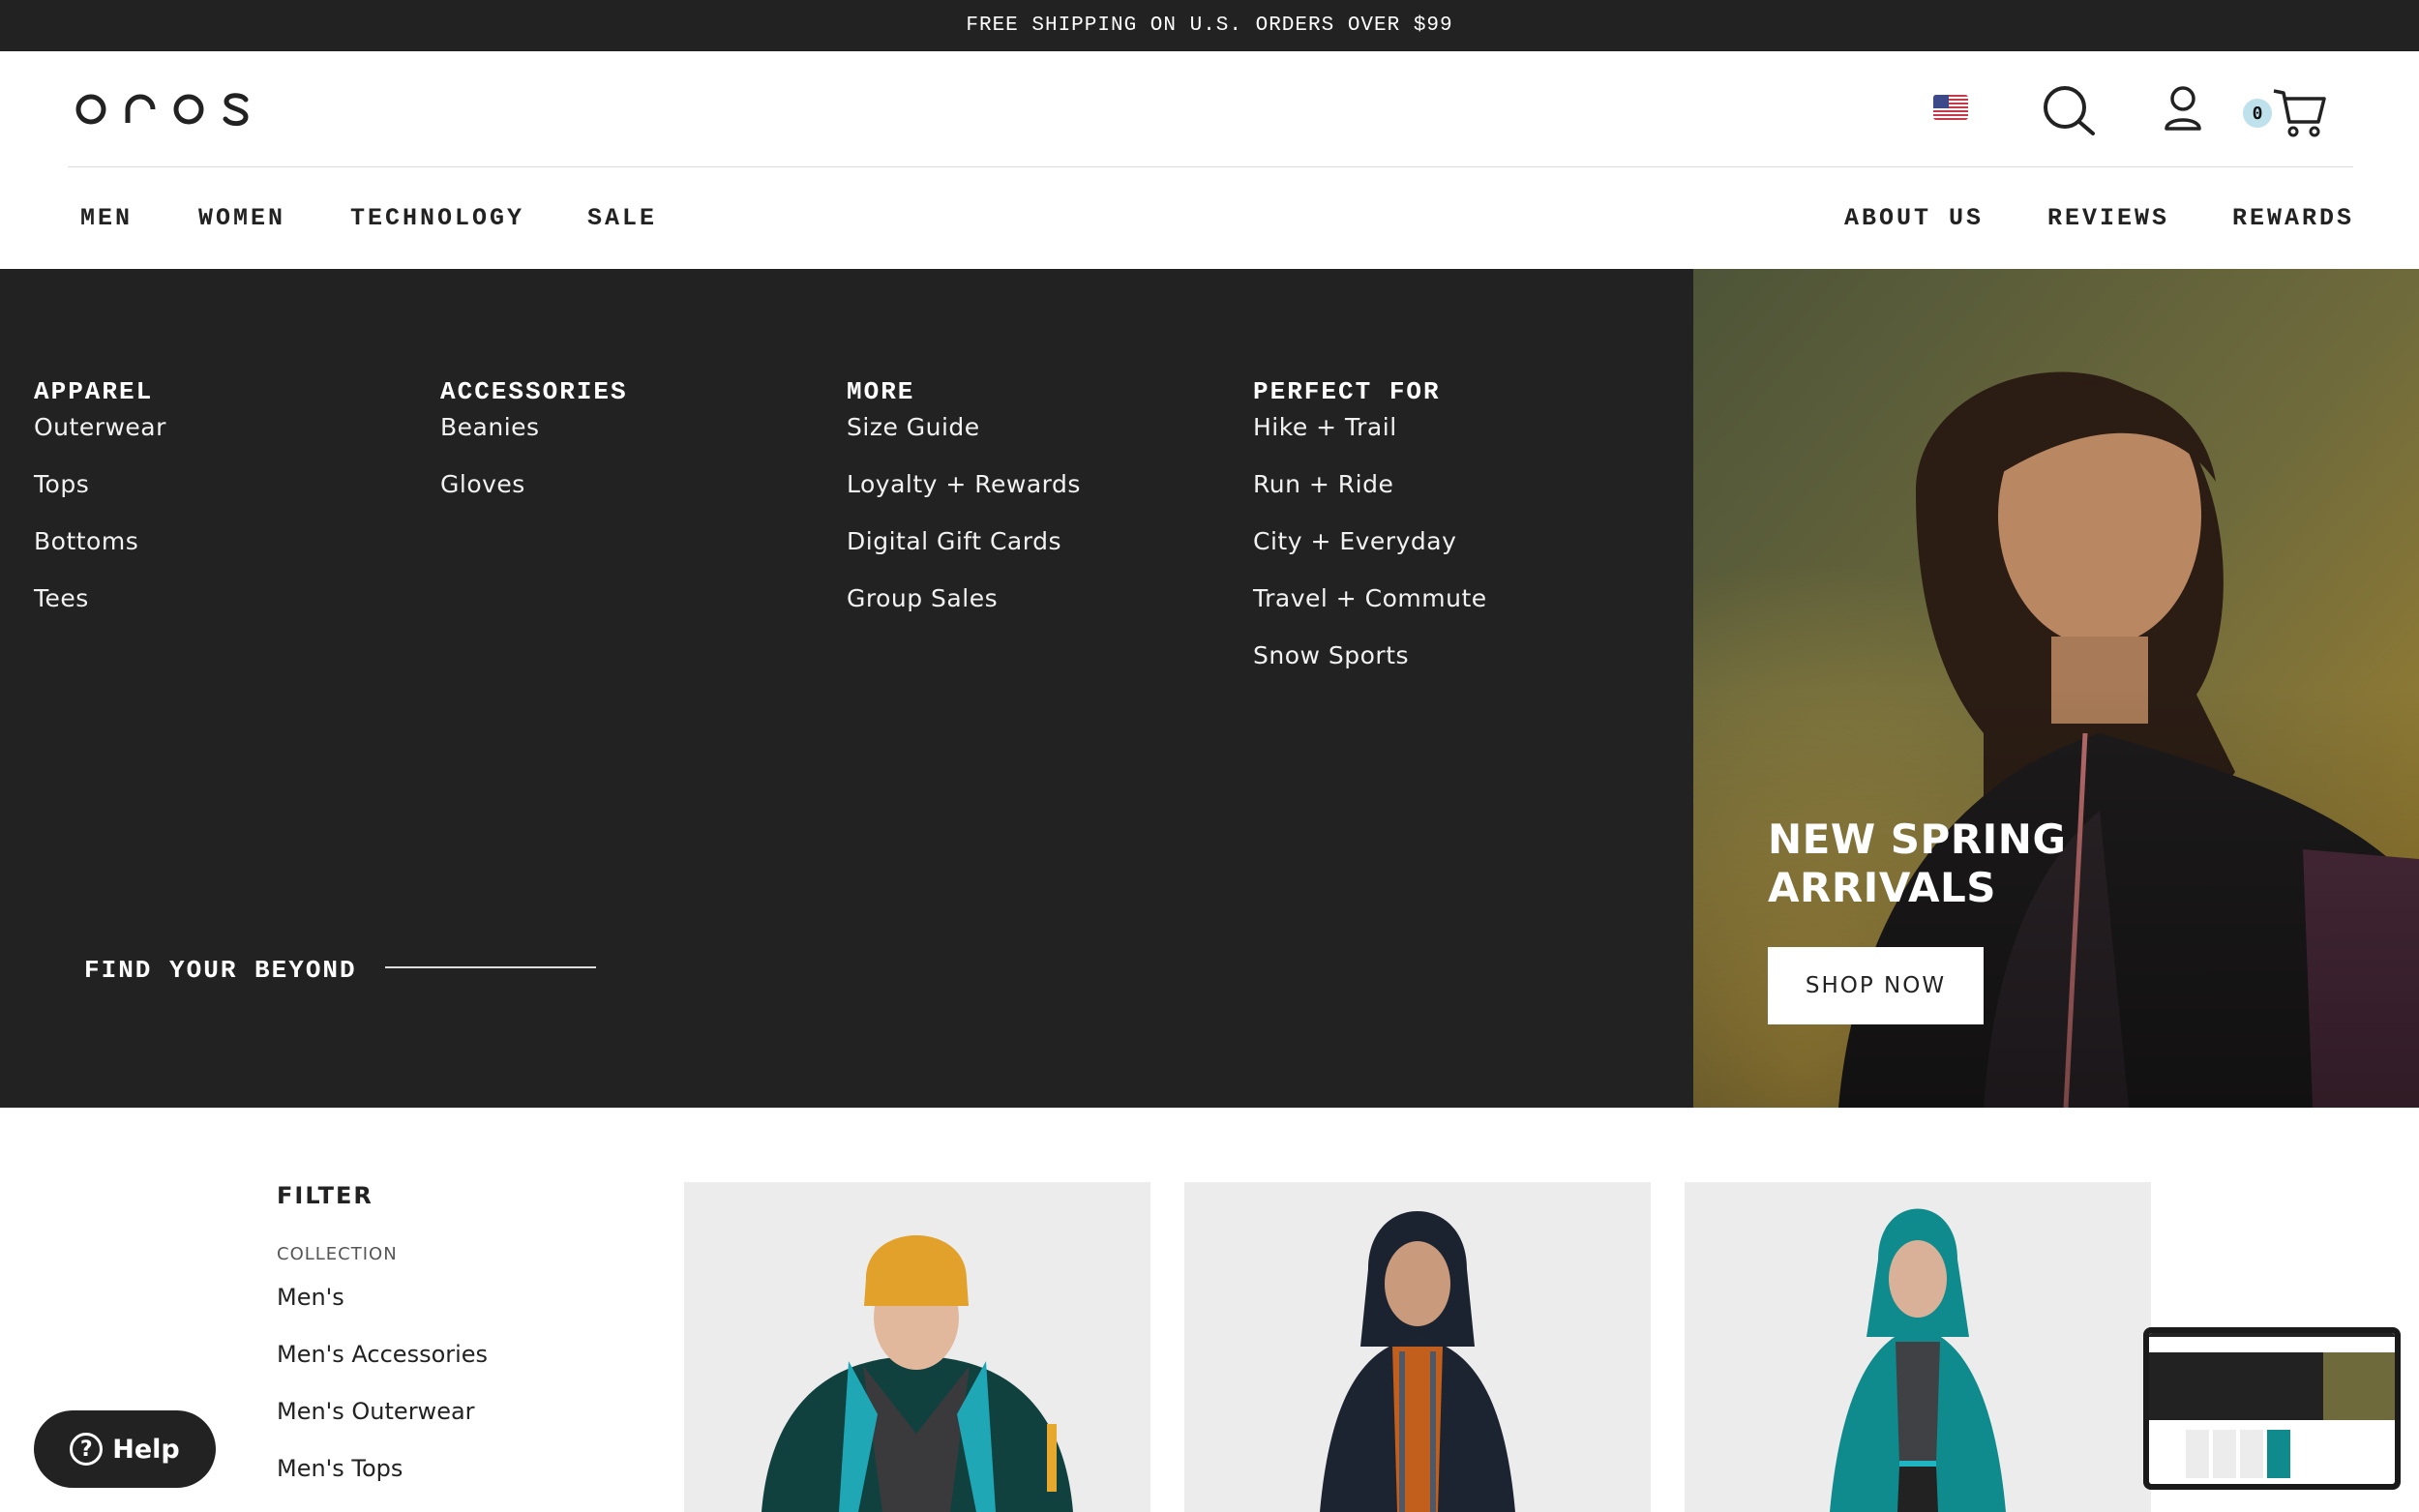  Describe the element at coordinates (534, 437) in the screenshot. I see `menu-link-beanies: Beanies` at that location.